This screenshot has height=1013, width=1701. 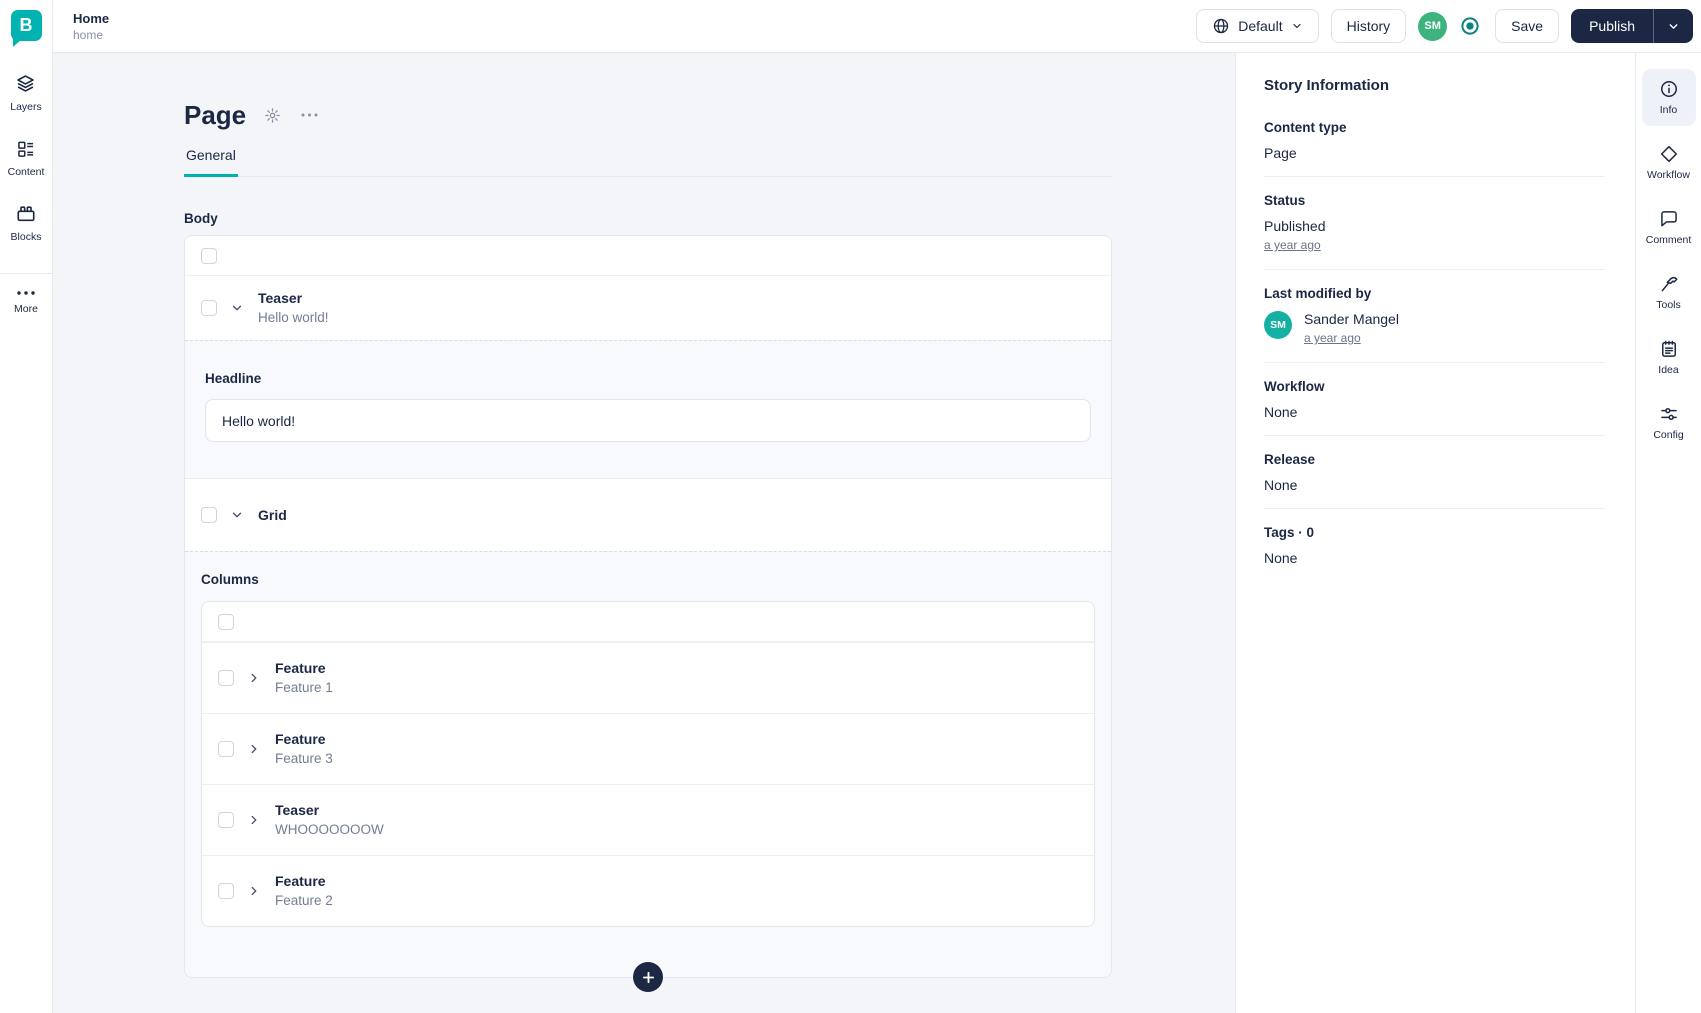 What do you see at coordinates (1669, 357) in the screenshot?
I see `rightbar-item-idea: Idea` at bounding box center [1669, 357].